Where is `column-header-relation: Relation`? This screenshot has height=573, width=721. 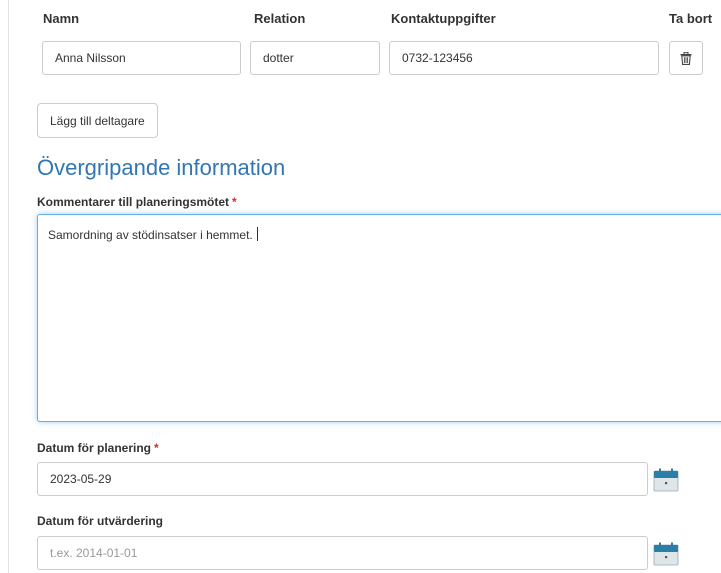 column-header-relation: Relation is located at coordinates (280, 18).